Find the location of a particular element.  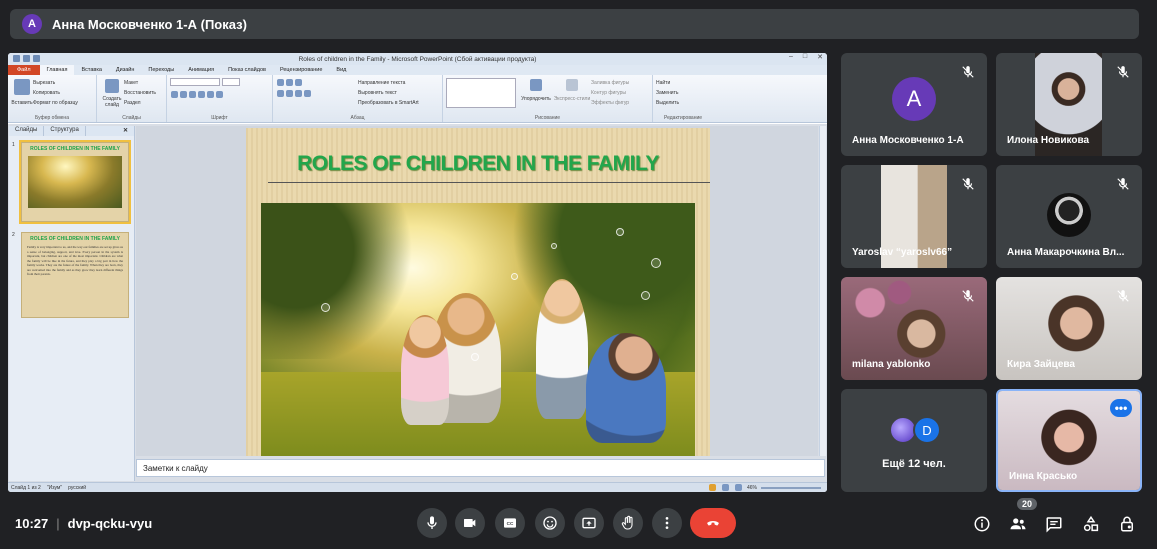

undo-icon is located at coordinates (26, 58).